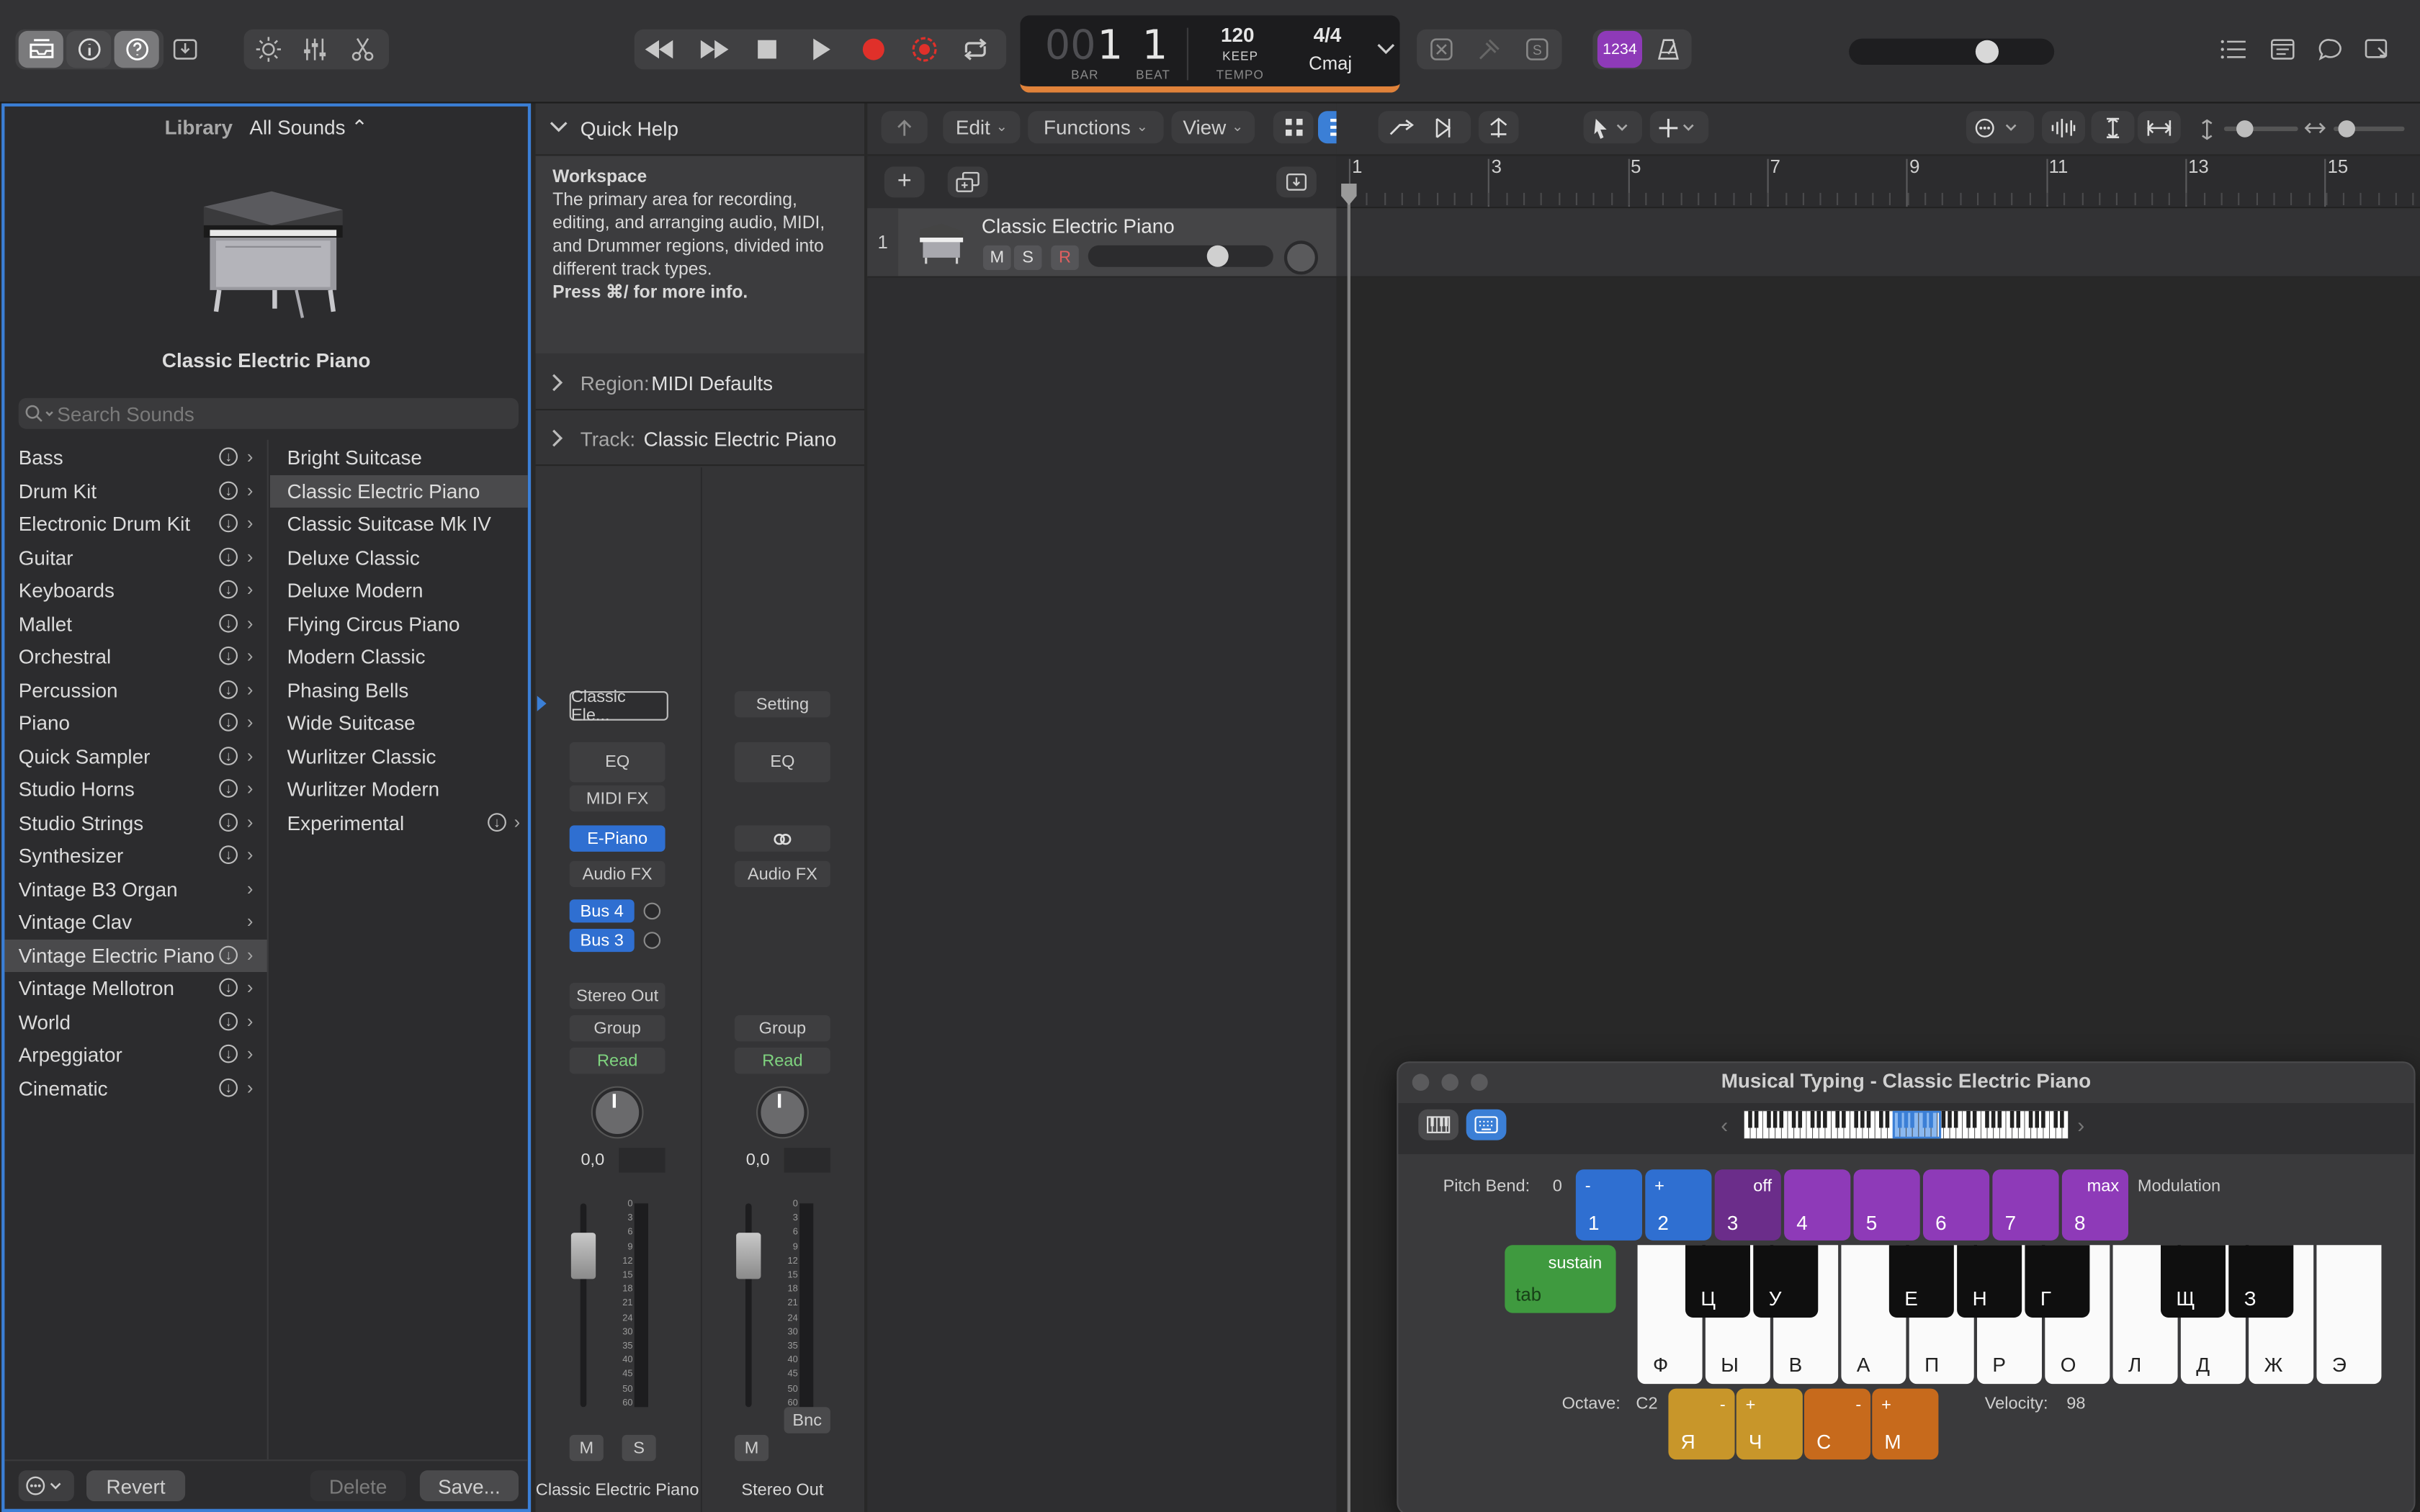 Image resolution: width=2420 pixels, height=1512 pixels. I want to click on solo-button: S, so click(639, 1448).